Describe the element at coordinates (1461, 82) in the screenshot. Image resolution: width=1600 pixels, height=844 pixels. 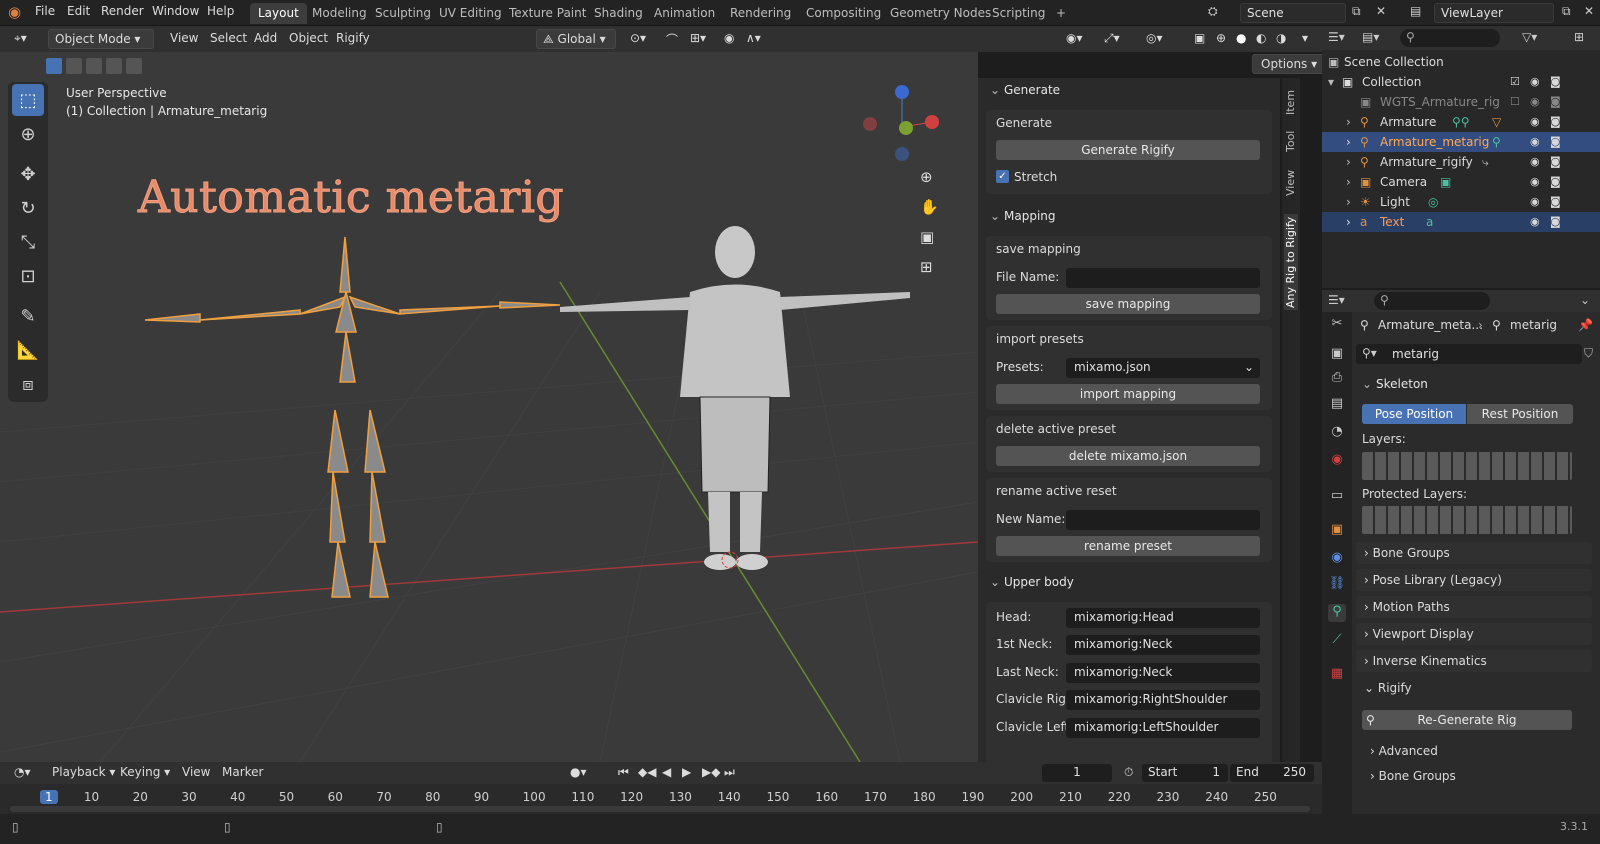
I see `outliner-row-collection: ▾ ▣ Collection ☑ ◉ ◙` at that location.